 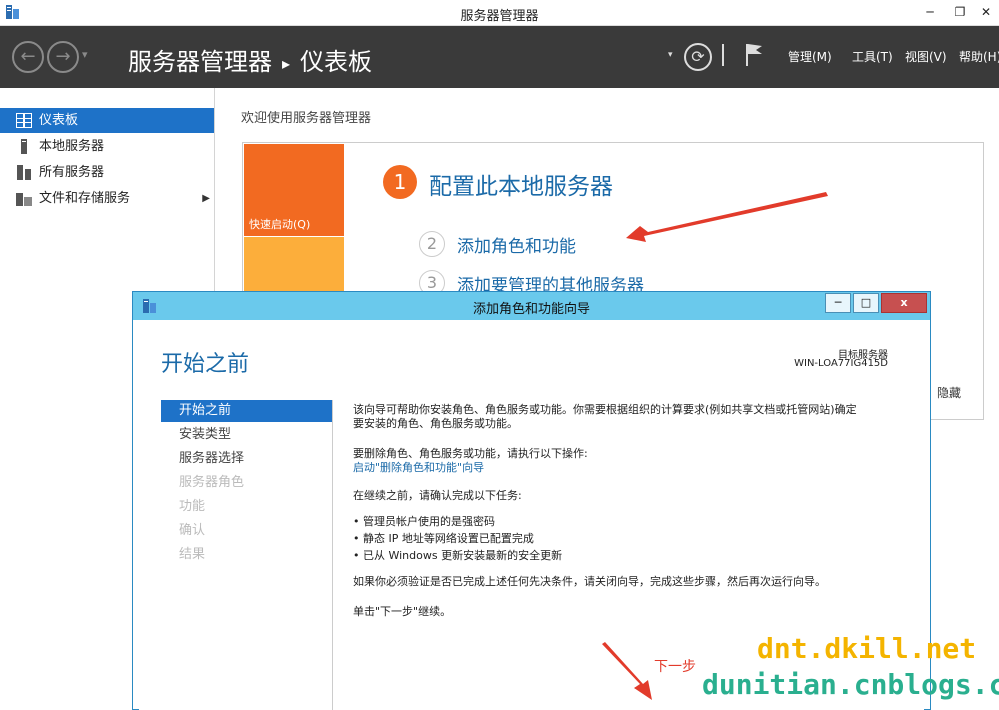 What do you see at coordinates (24, 120) in the screenshot?
I see `dashboard-icon` at bounding box center [24, 120].